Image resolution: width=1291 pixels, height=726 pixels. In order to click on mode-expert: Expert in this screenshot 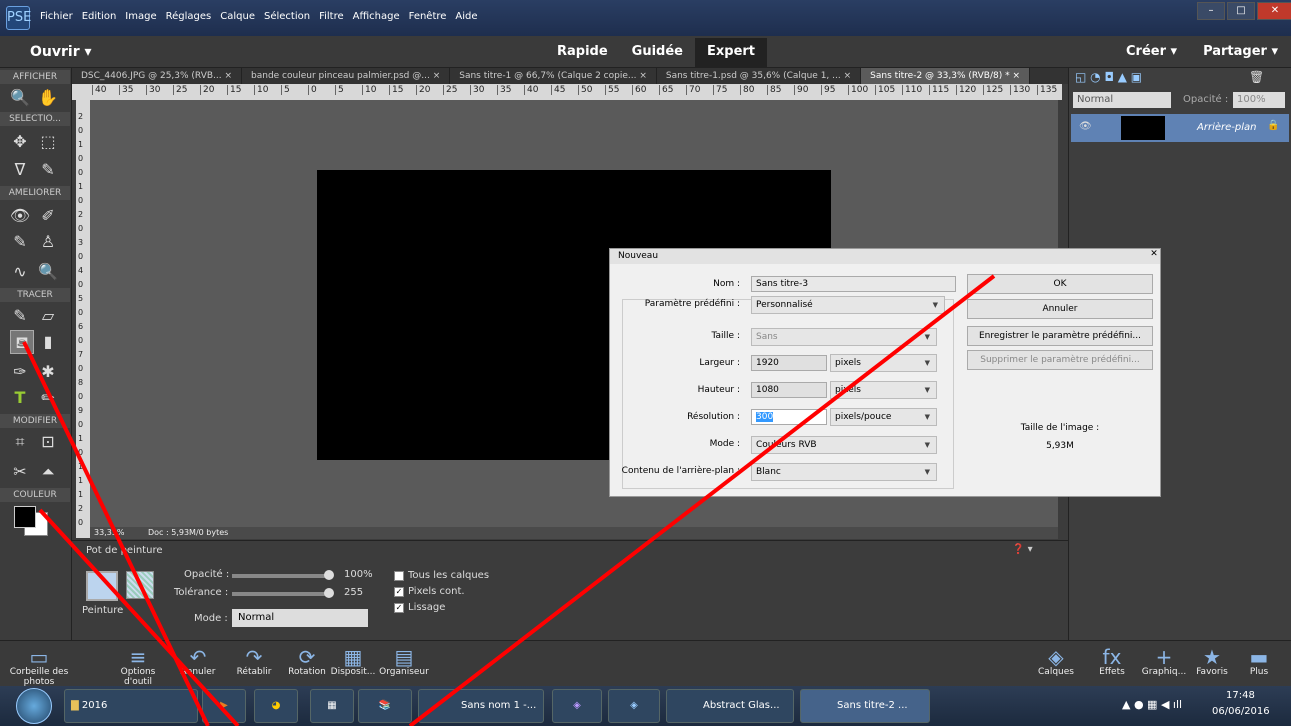, I will do `click(731, 53)`.